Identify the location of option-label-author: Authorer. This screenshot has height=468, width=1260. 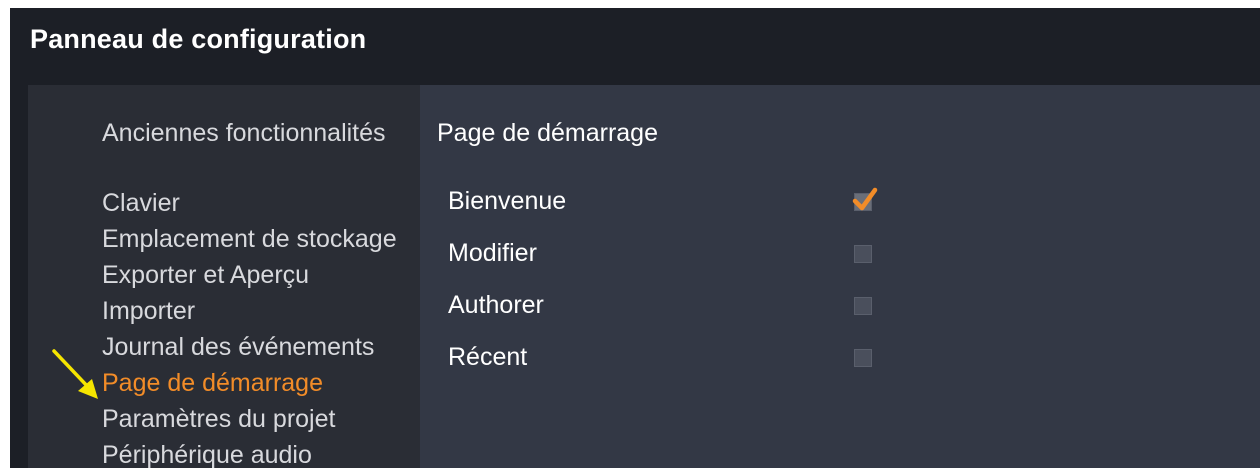
(496, 305).